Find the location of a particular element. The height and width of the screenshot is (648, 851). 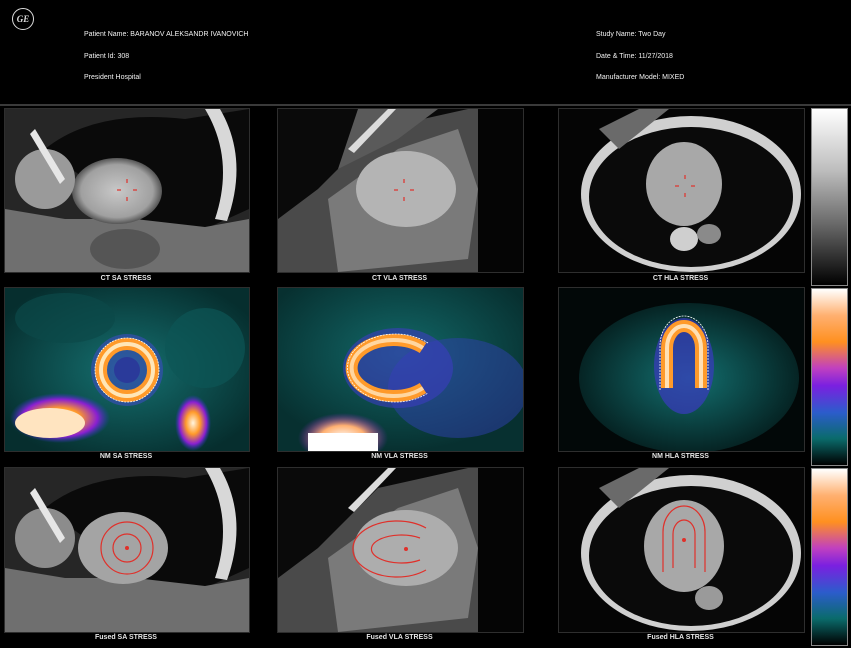

fused-hla-viewport is located at coordinates (681, 550).